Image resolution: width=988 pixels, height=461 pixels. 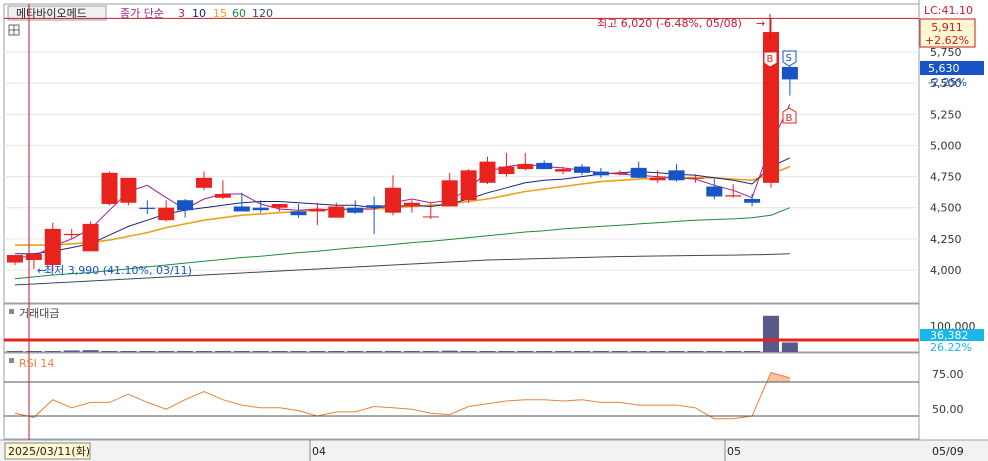 I want to click on volume-last-pct: 26.22%, so click(x=951, y=347).